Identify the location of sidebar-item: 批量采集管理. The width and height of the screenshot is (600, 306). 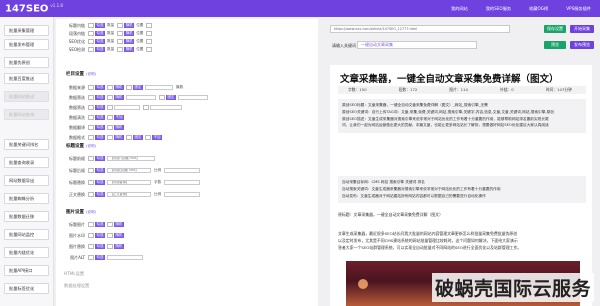
(26, 30).